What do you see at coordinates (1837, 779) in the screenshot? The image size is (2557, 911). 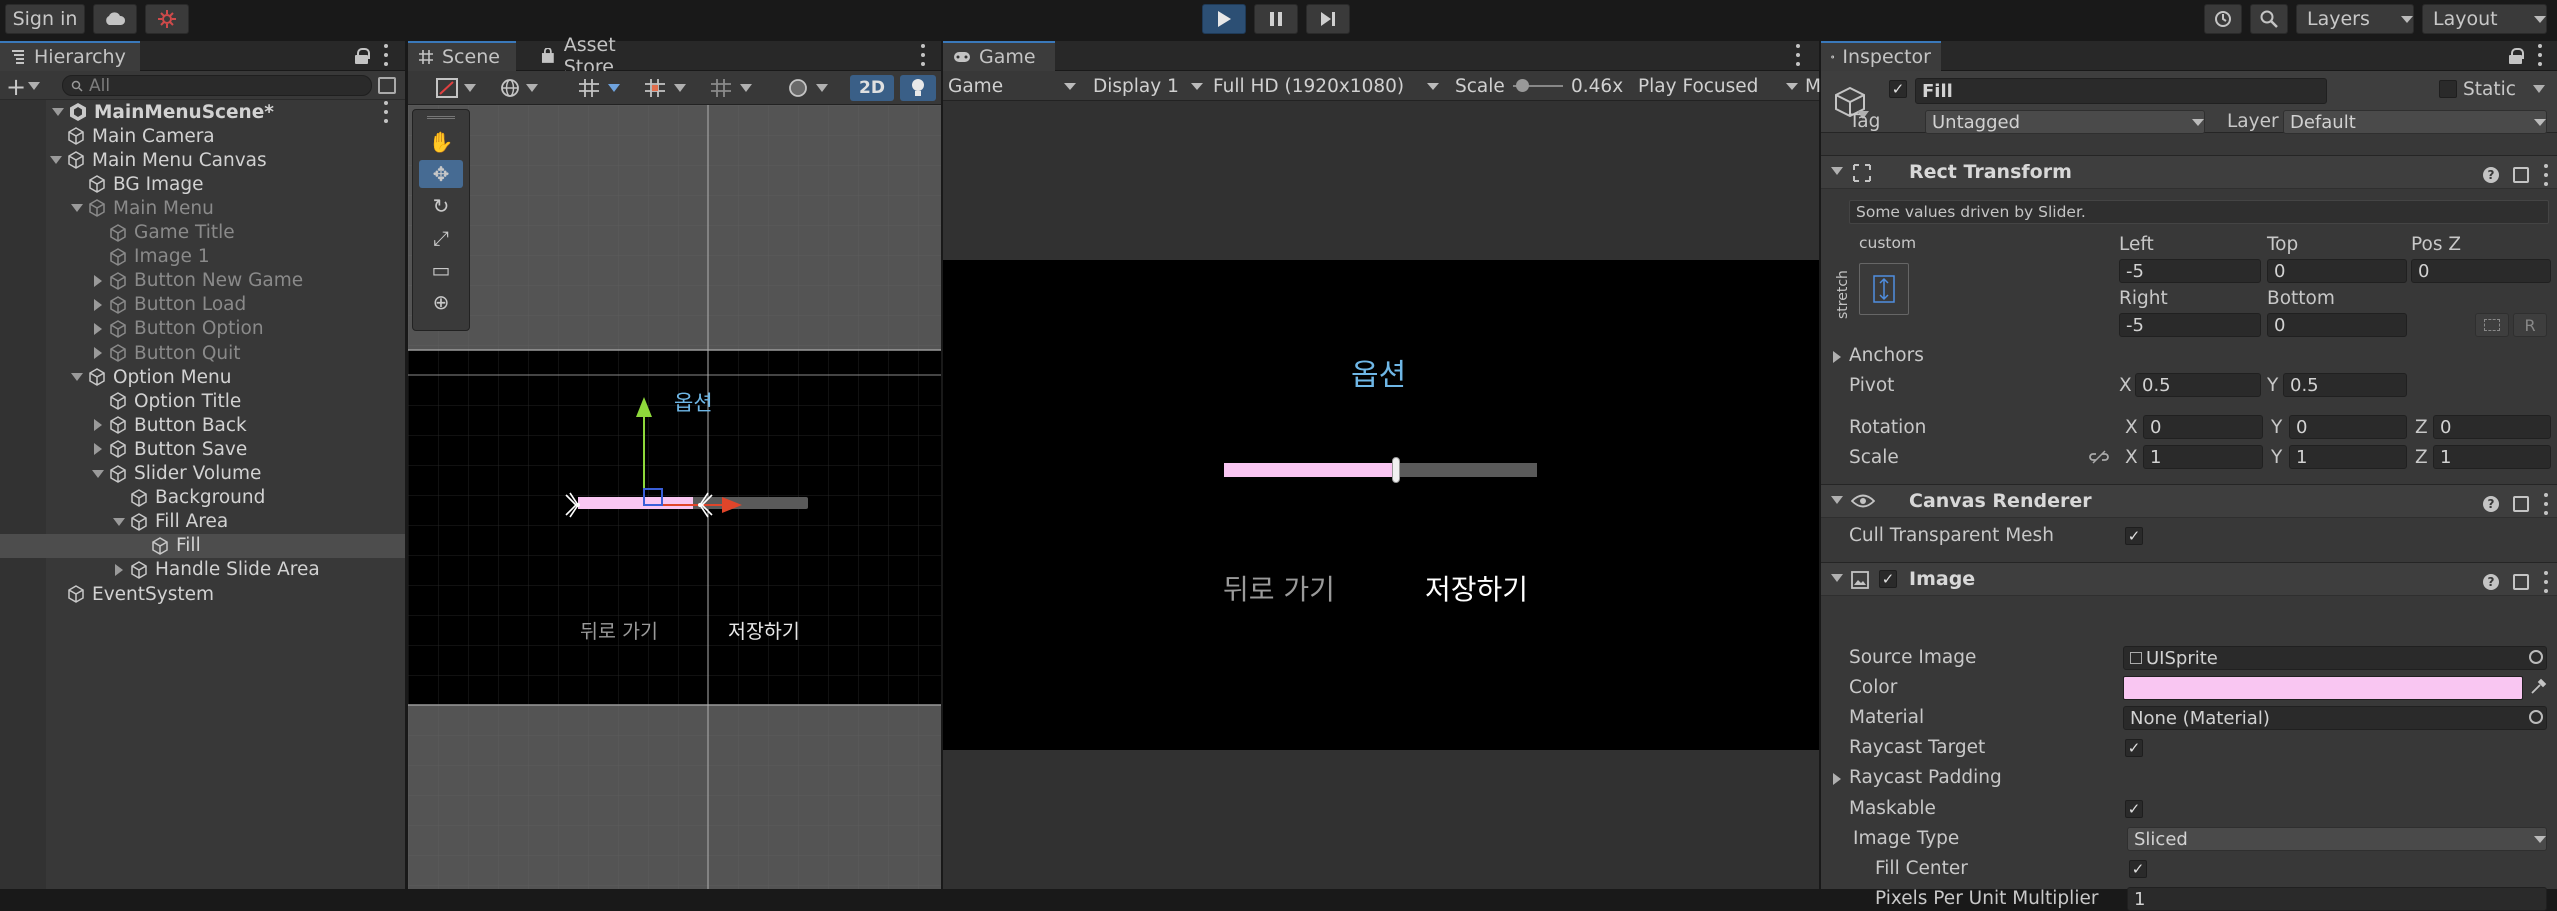 I see `raycast-padding-foldout-icon` at bounding box center [1837, 779].